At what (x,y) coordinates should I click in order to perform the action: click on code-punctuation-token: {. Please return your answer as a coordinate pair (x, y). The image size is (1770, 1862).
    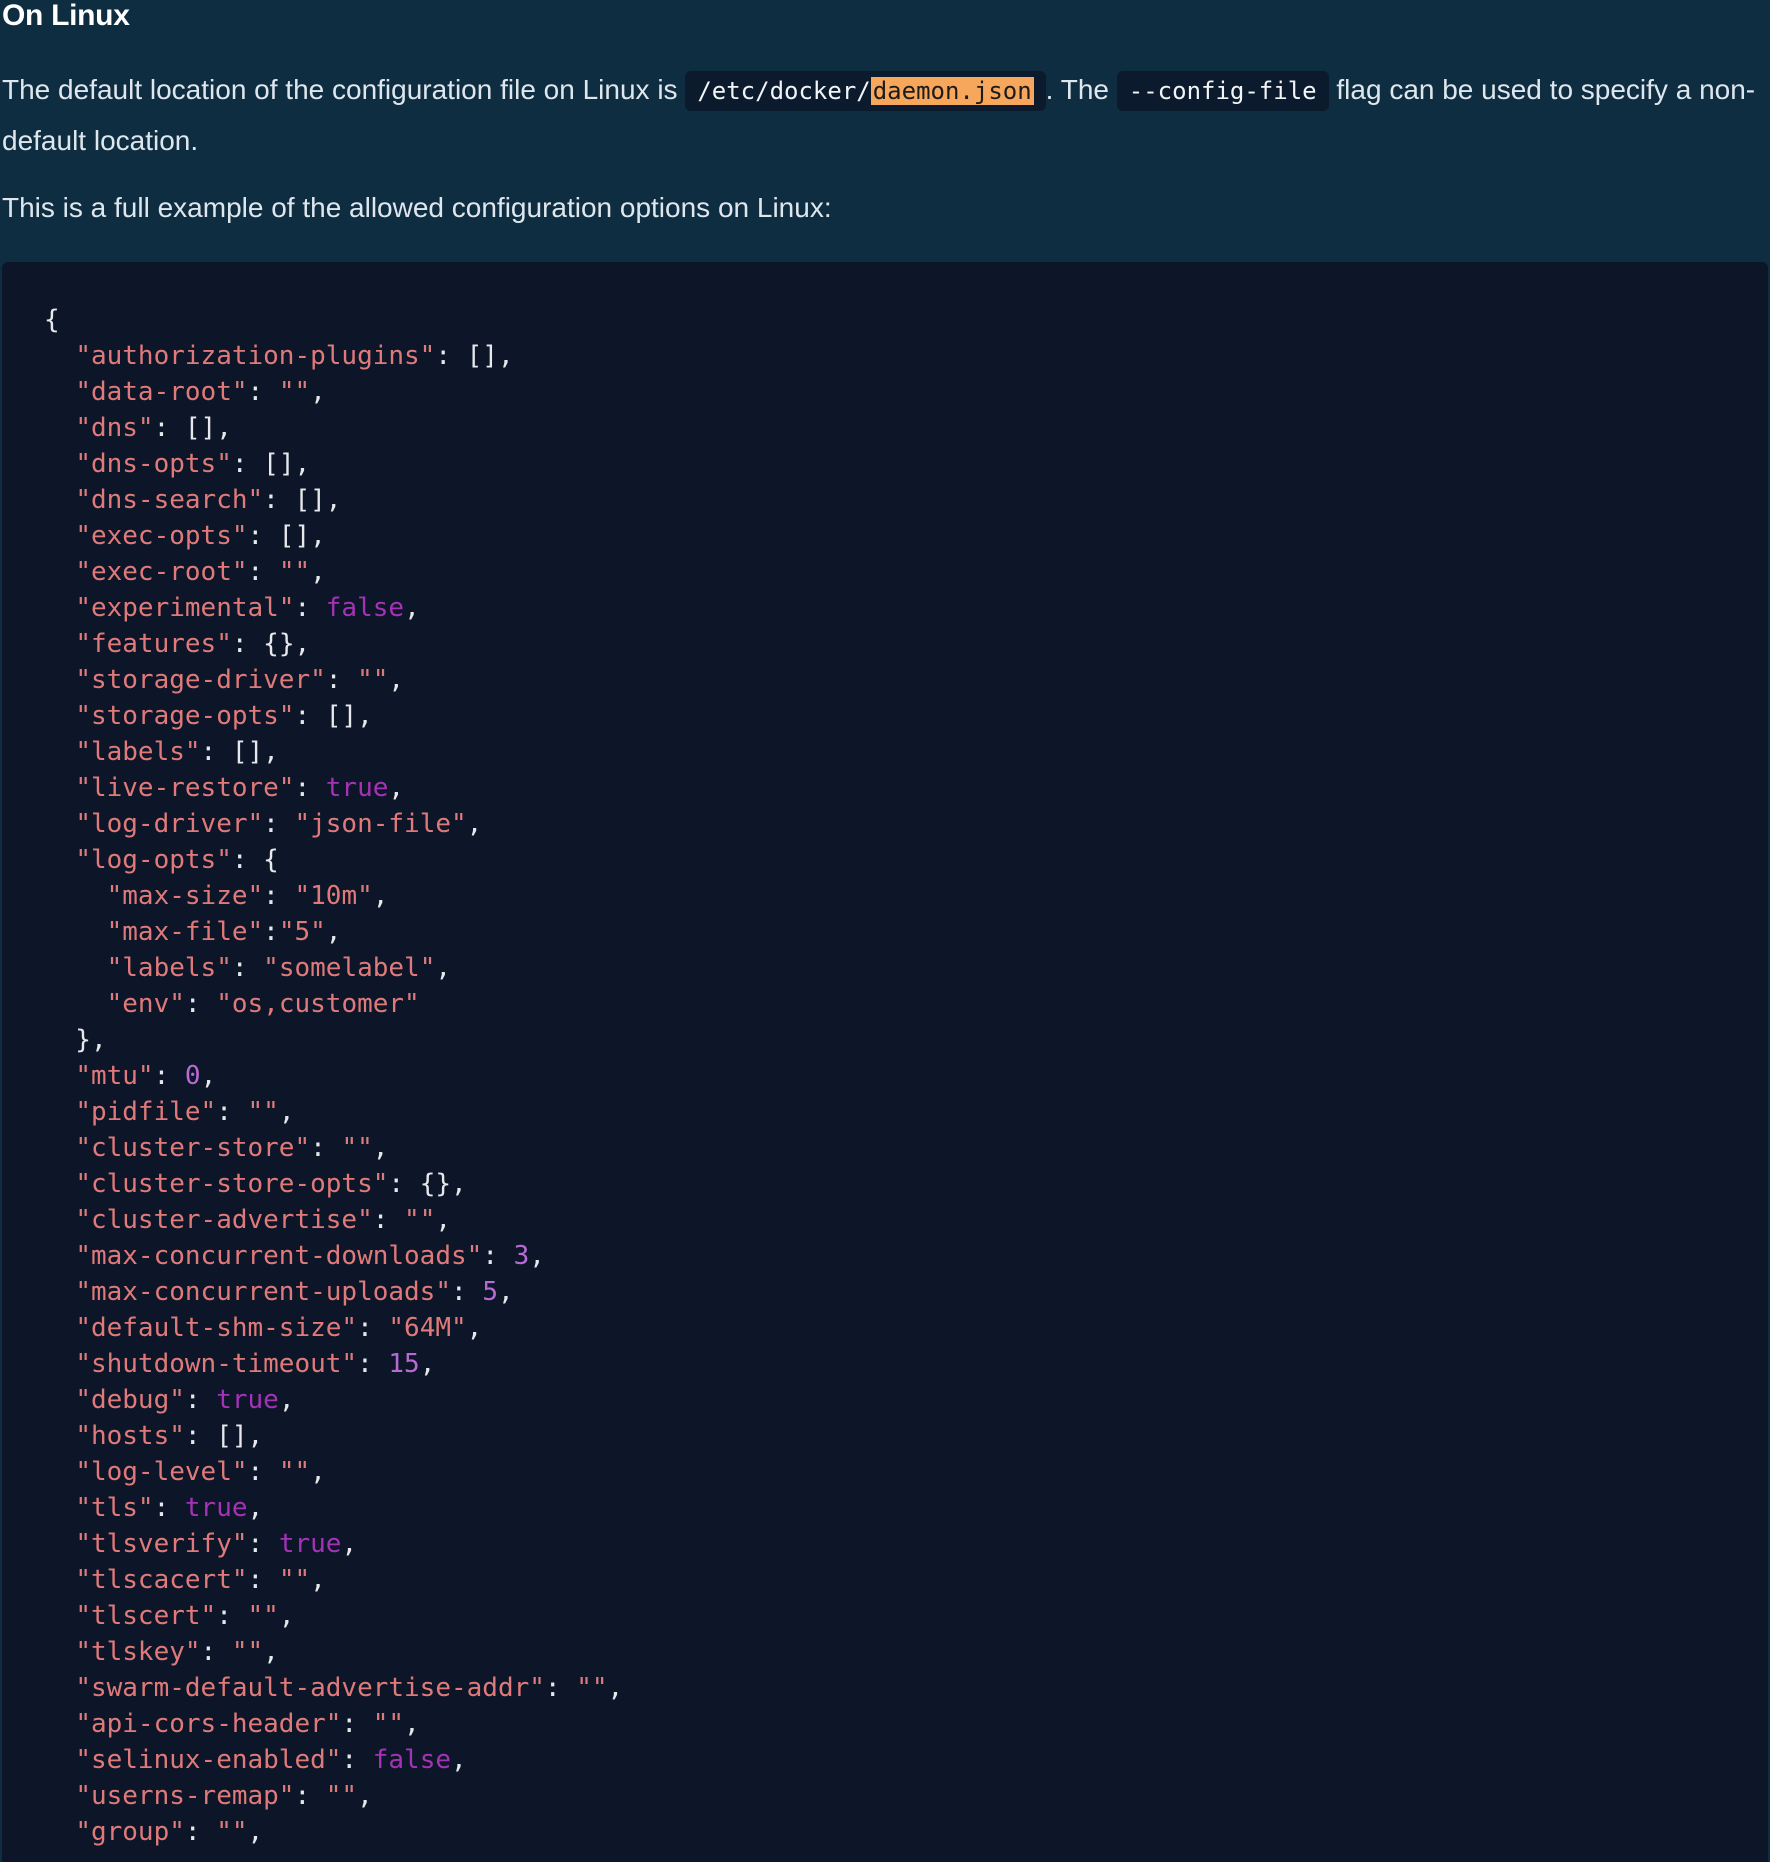
    Looking at the image, I should click on (52, 320).